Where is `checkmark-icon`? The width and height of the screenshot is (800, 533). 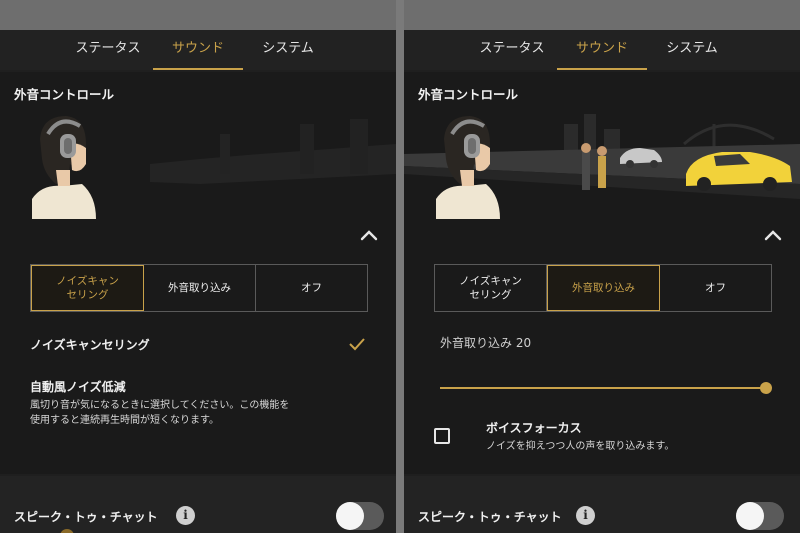 checkmark-icon is located at coordinates (357, 344).